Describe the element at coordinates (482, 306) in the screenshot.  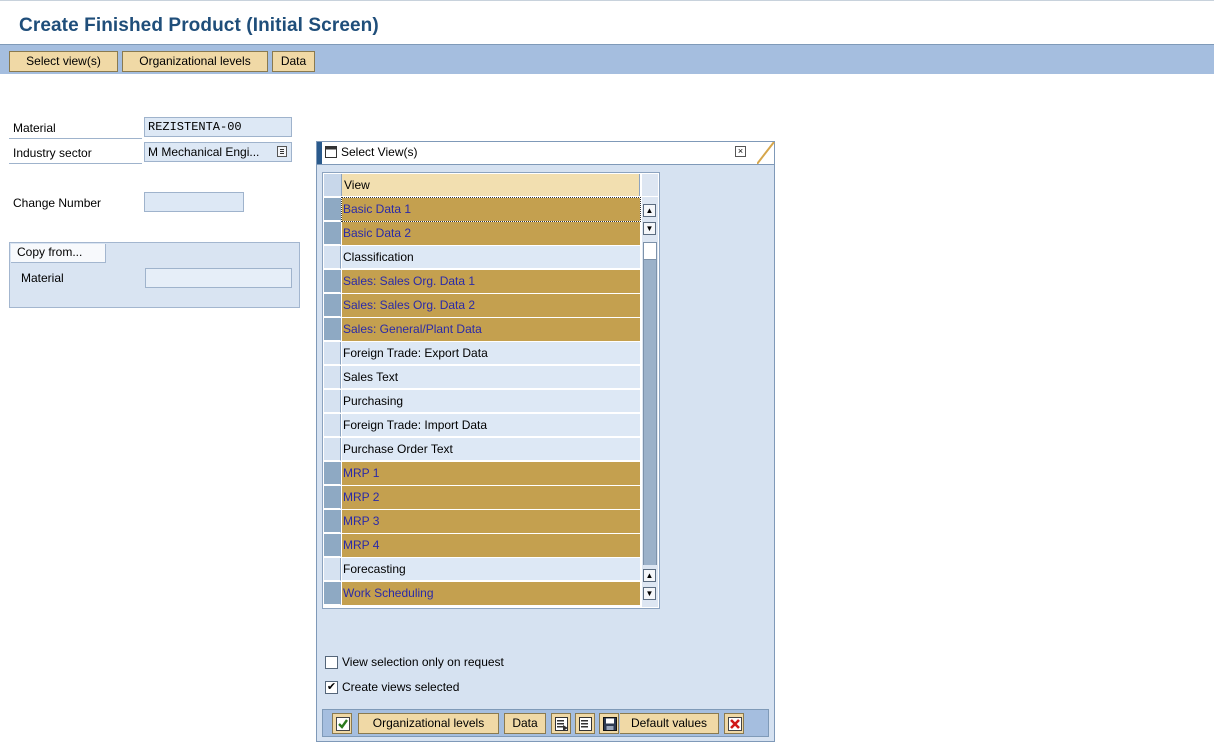
I see `view-row: Sales: Sales Org. Data 2` at that location.